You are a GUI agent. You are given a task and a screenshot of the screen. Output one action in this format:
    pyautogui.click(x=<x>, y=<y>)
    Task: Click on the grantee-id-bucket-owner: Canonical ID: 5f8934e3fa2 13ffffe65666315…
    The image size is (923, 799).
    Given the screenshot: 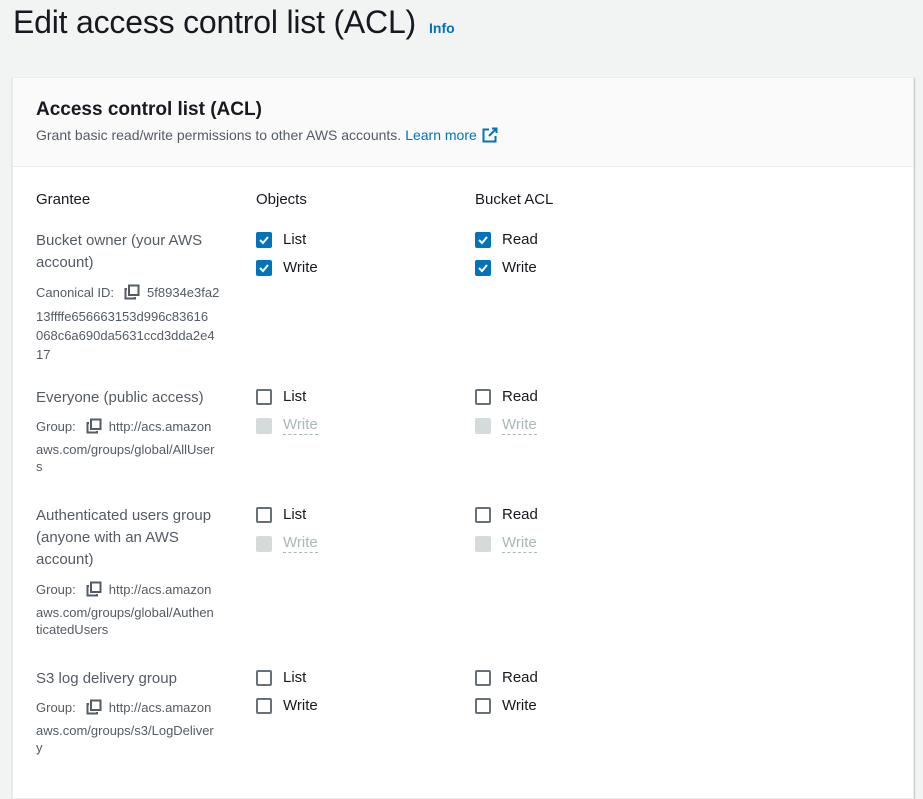 What is the action you would take?
    pyautogui.click(x=136, y=323)
    